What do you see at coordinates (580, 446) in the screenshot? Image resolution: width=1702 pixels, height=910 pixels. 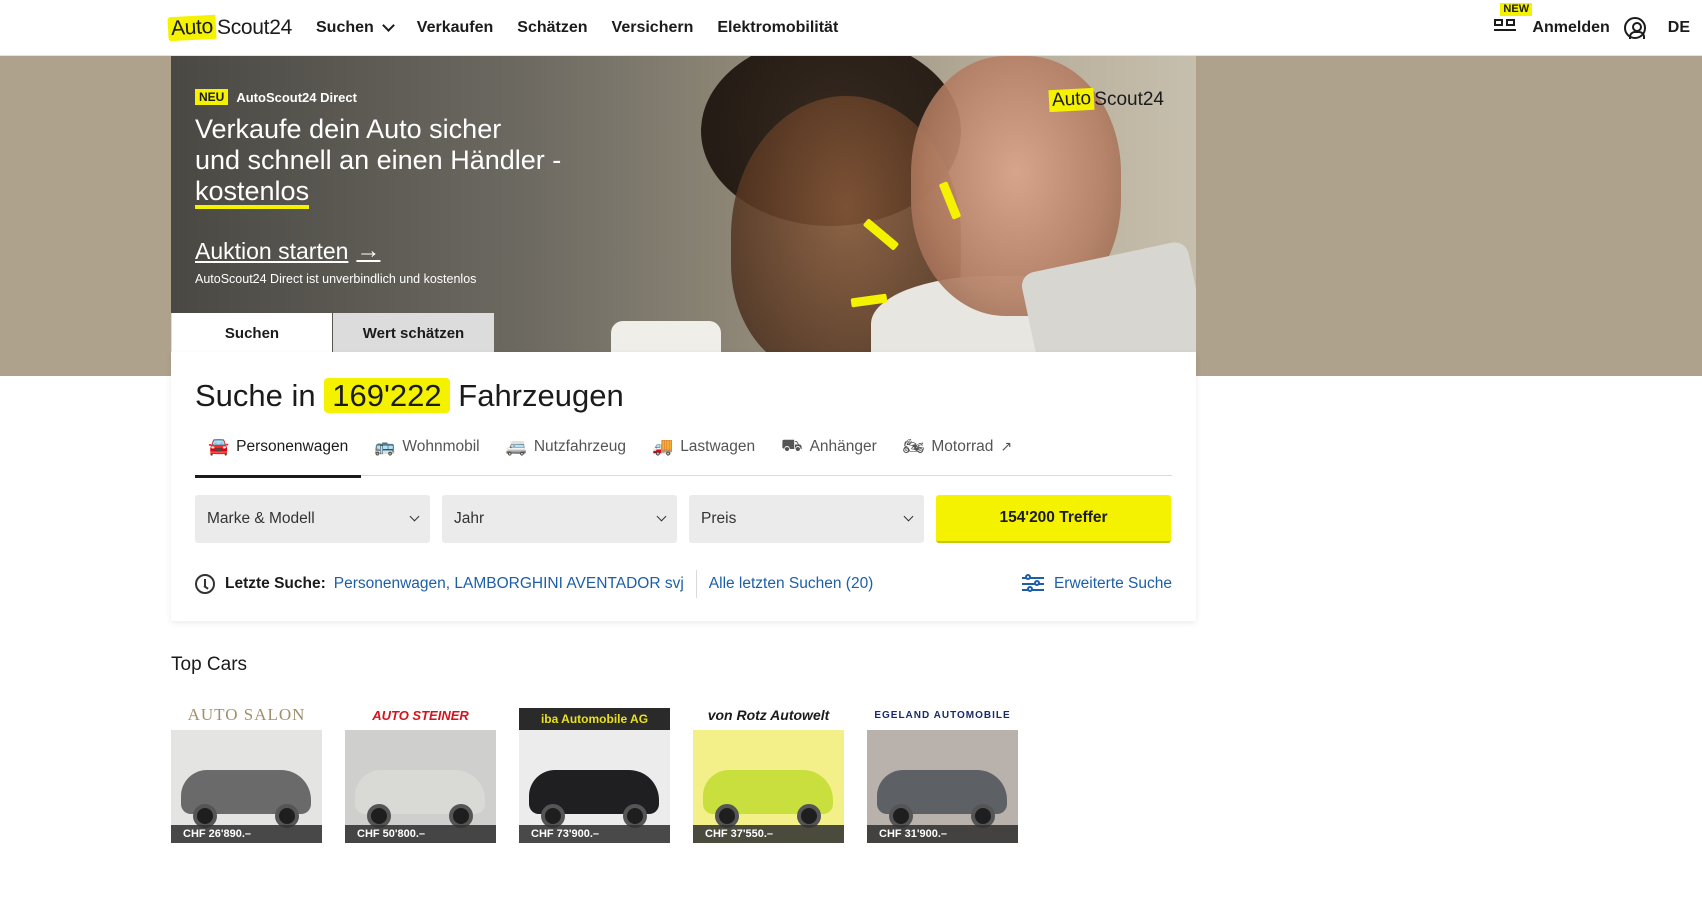 I see `vehicle-tab-label: Nutzfahrzeug` at bounding box center [580, 446].